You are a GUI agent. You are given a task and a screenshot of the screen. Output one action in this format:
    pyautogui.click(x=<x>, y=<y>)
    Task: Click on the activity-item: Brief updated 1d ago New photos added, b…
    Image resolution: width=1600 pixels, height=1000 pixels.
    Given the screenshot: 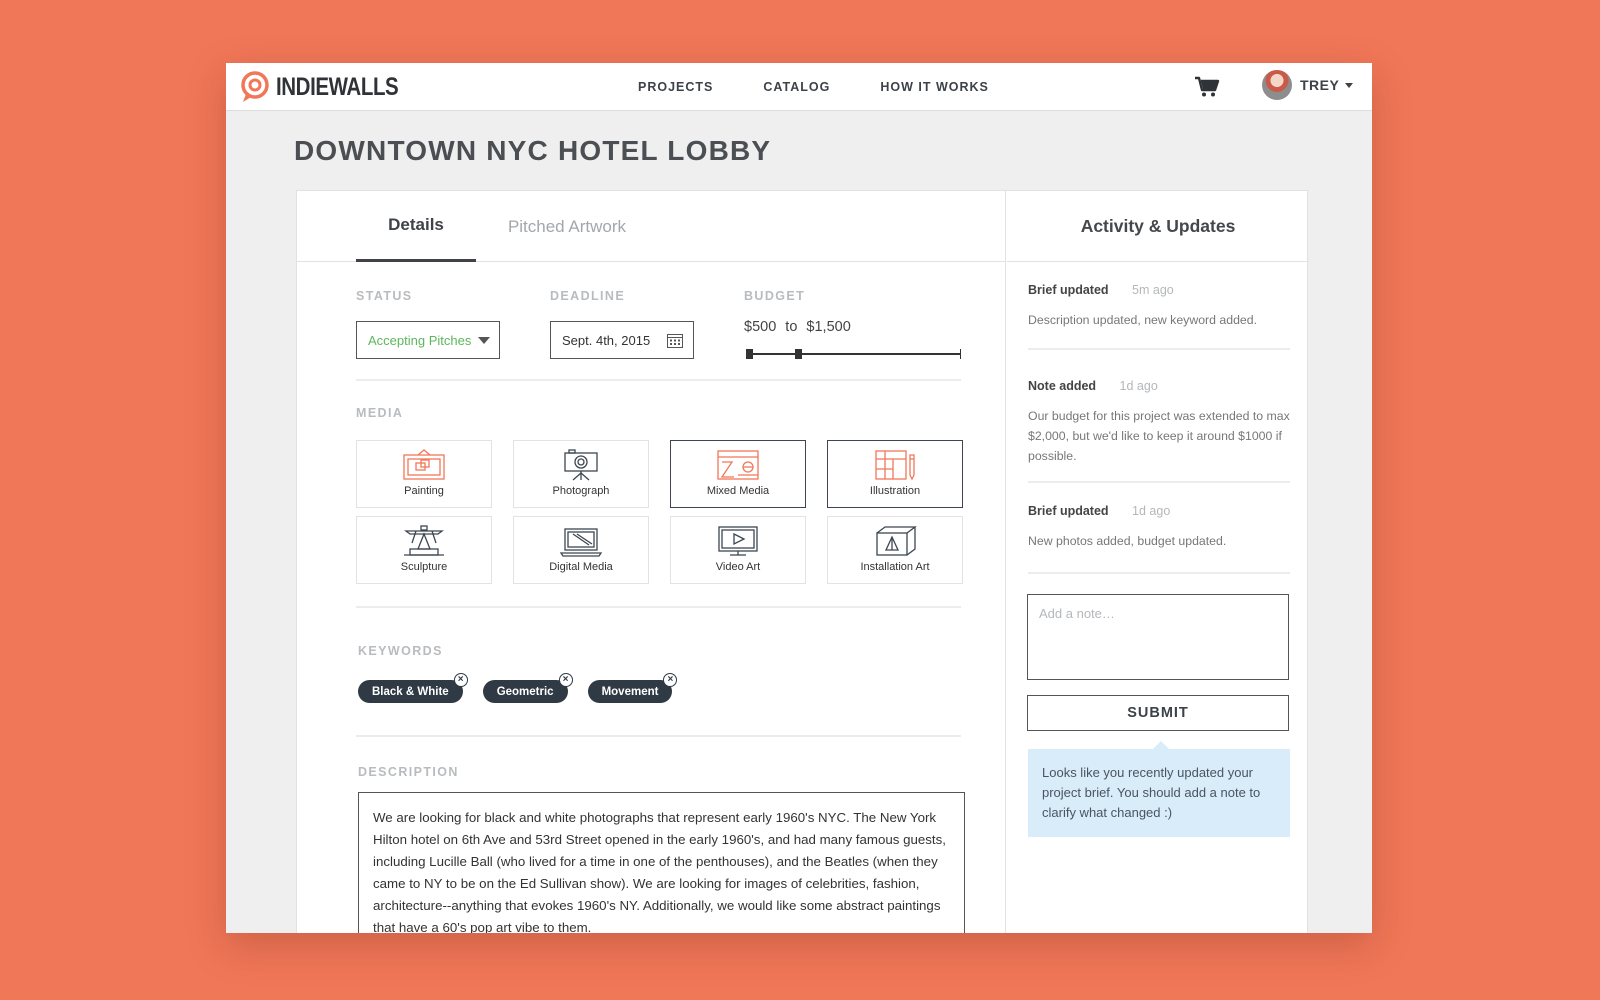 What is the action you would take?
    pyautogui.click(x=1159, y=527)
    